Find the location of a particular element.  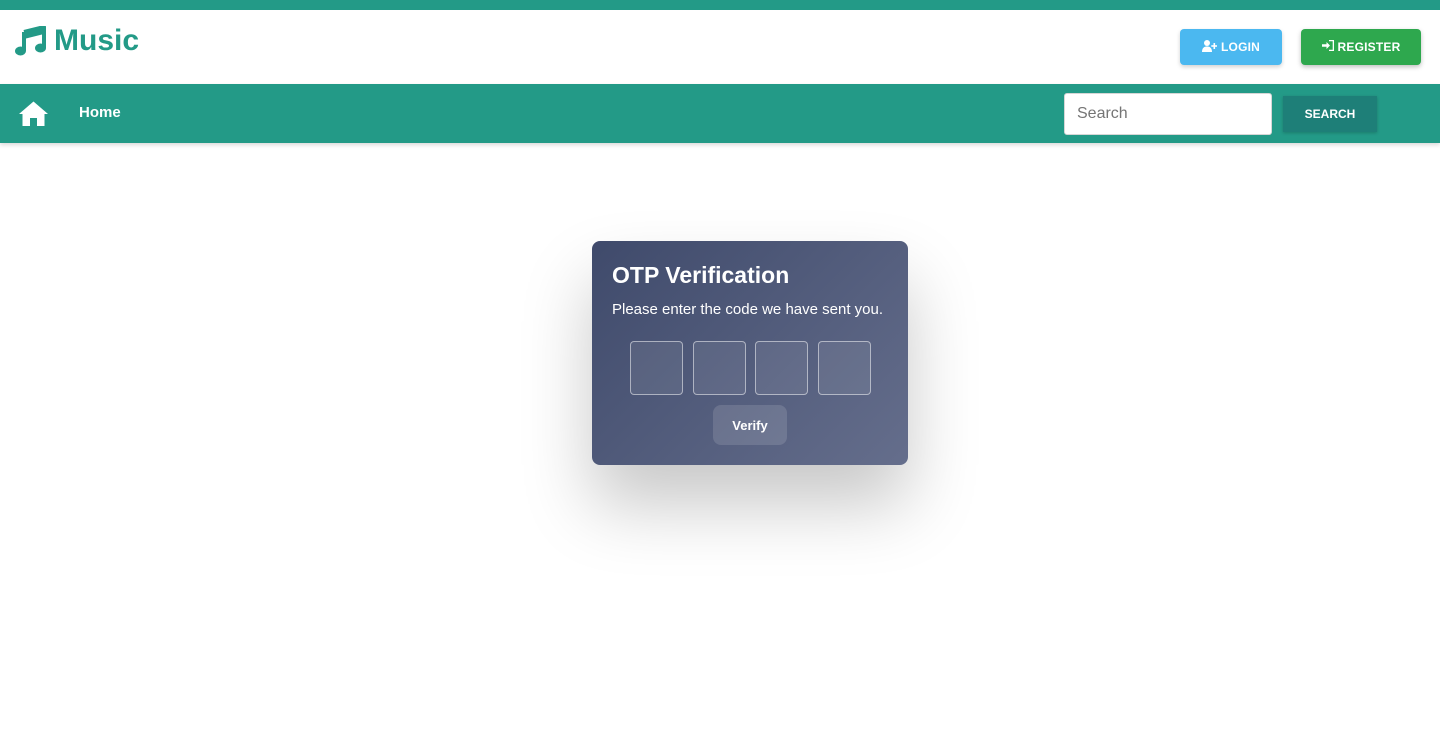

music-note-icon is located at coordinates (30, 41).